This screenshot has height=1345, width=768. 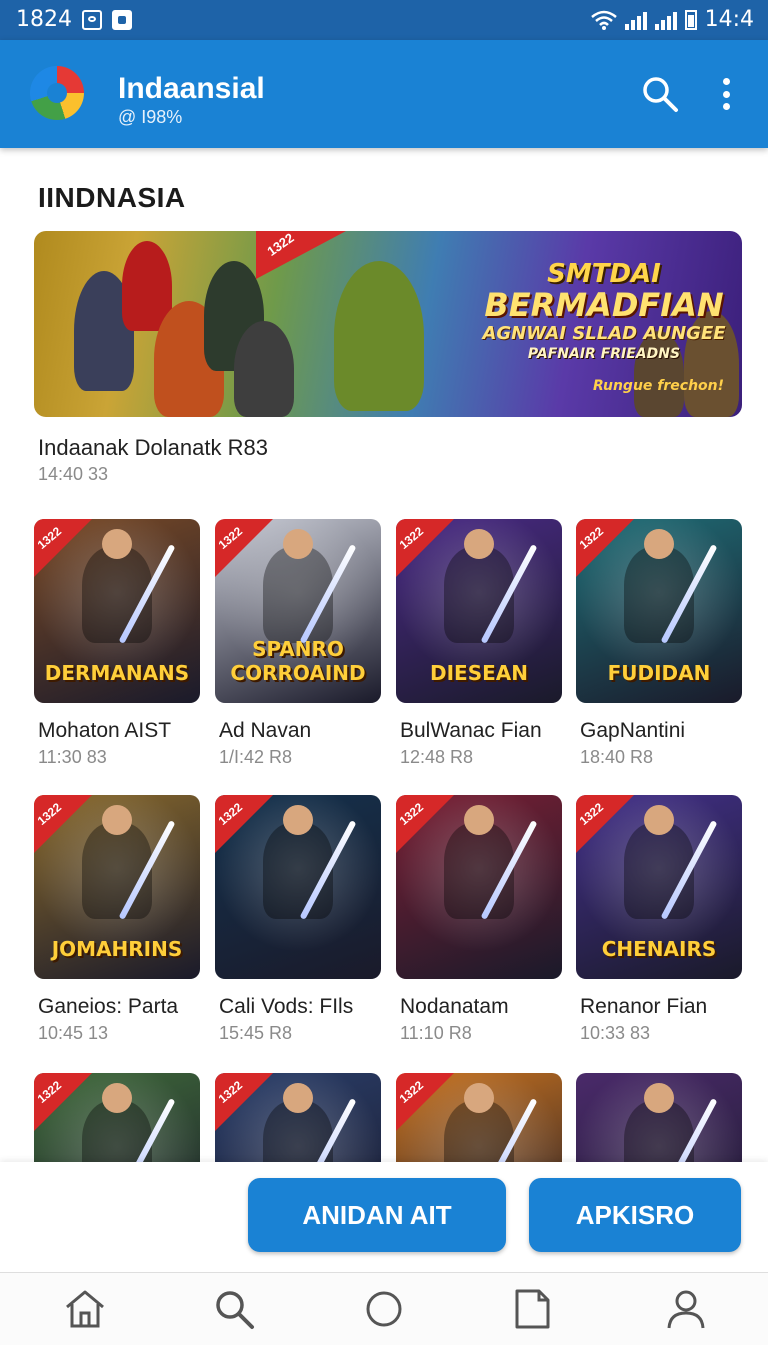 What do you see at coordinates (122, 19) in the screenshot?
I see `app-notification-icon` at bounding box center [122, 19].